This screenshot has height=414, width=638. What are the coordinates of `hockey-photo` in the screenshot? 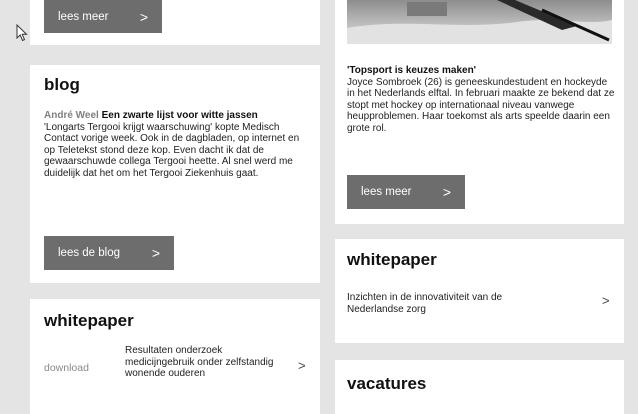 It's located at (479, 22).